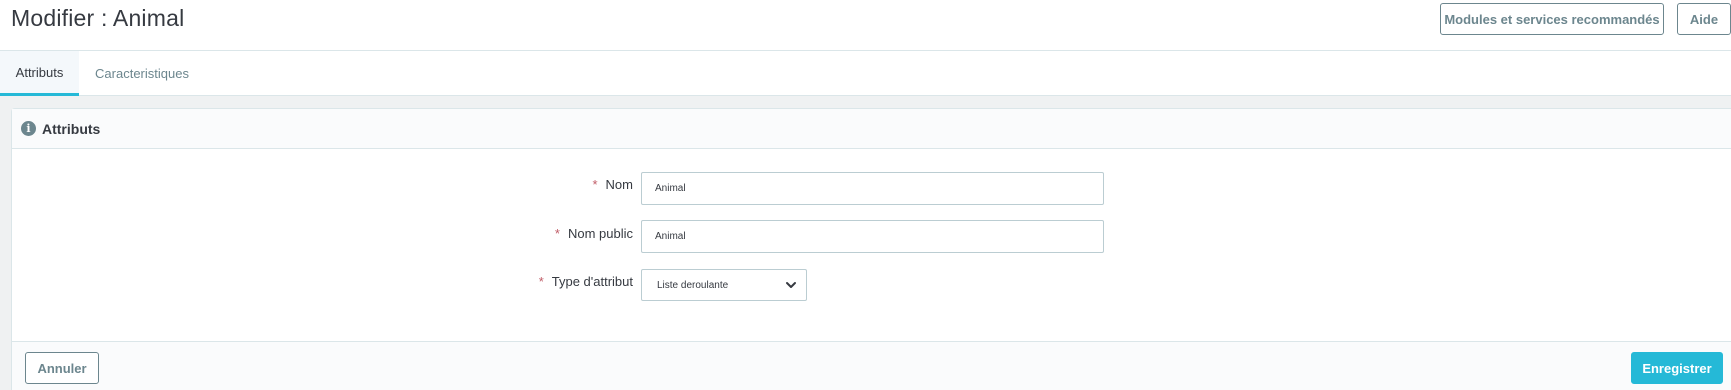  I want to click on info-icon: i, so click(28, 128).